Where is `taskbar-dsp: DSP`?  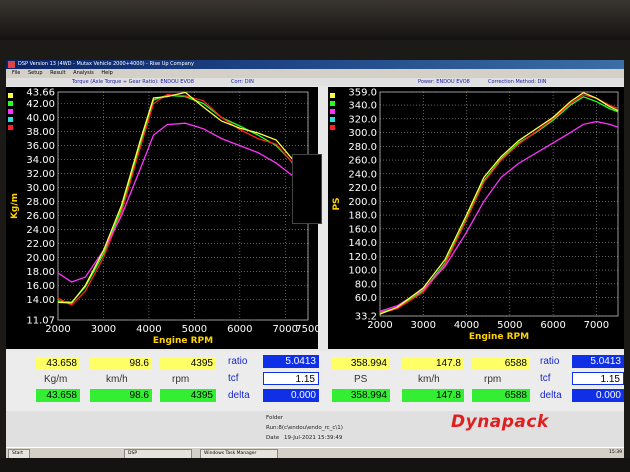
taskbar-dsp: DSP is located at coordinates (158, 453).